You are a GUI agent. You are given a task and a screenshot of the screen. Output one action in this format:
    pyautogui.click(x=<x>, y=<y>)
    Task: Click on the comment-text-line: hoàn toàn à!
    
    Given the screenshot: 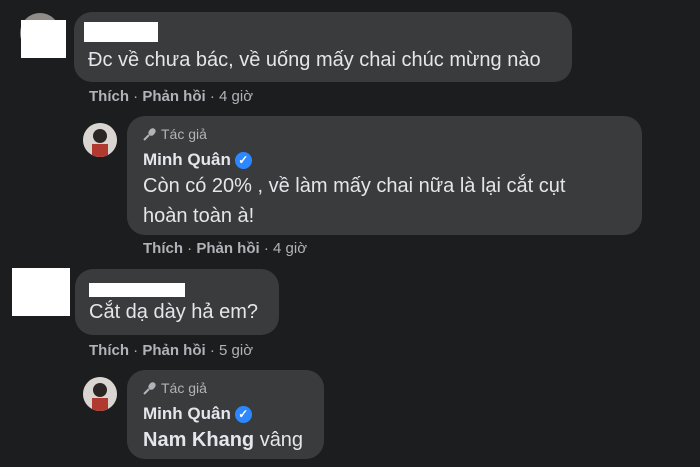 What is the action you would take?
    pyautogui.click(x=199, y=216)
    